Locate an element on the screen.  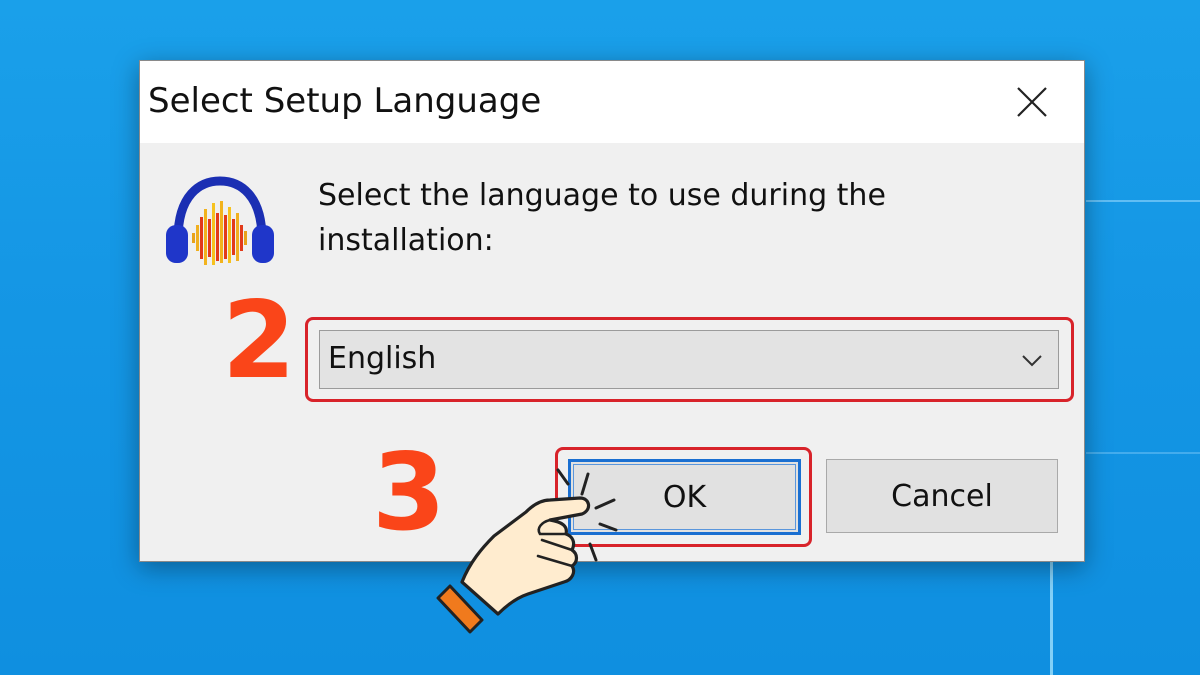
close-button is located at coordinates (1032, 102).